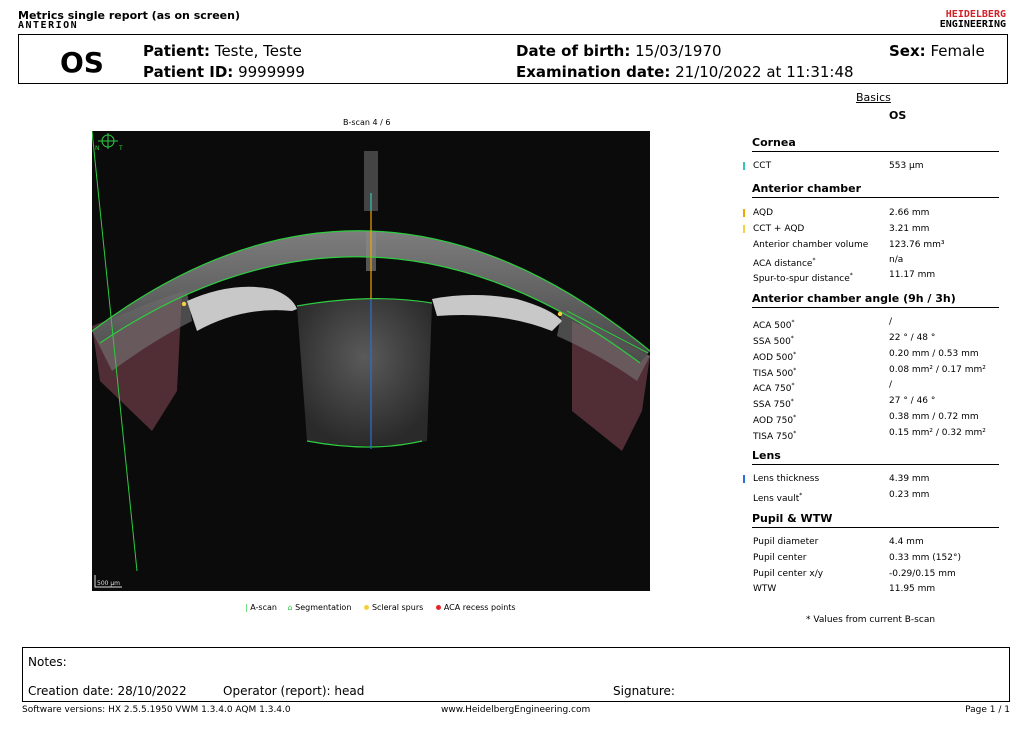 The width and height of the screenshot is (1024, 730). What do you see at coordinates (685, 72) in the screenshot?
I see `exam-date-row: Examination date: 21/10/2022 at 11:31:48` at bounding box center [685, 72].